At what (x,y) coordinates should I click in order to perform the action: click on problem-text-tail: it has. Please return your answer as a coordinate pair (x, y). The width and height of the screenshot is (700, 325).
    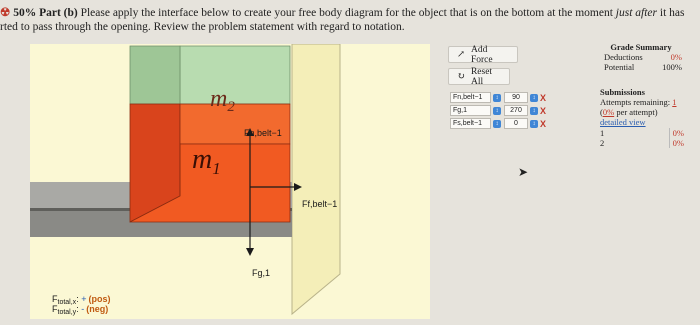
    Looking at the image, I should click on (671, 13).